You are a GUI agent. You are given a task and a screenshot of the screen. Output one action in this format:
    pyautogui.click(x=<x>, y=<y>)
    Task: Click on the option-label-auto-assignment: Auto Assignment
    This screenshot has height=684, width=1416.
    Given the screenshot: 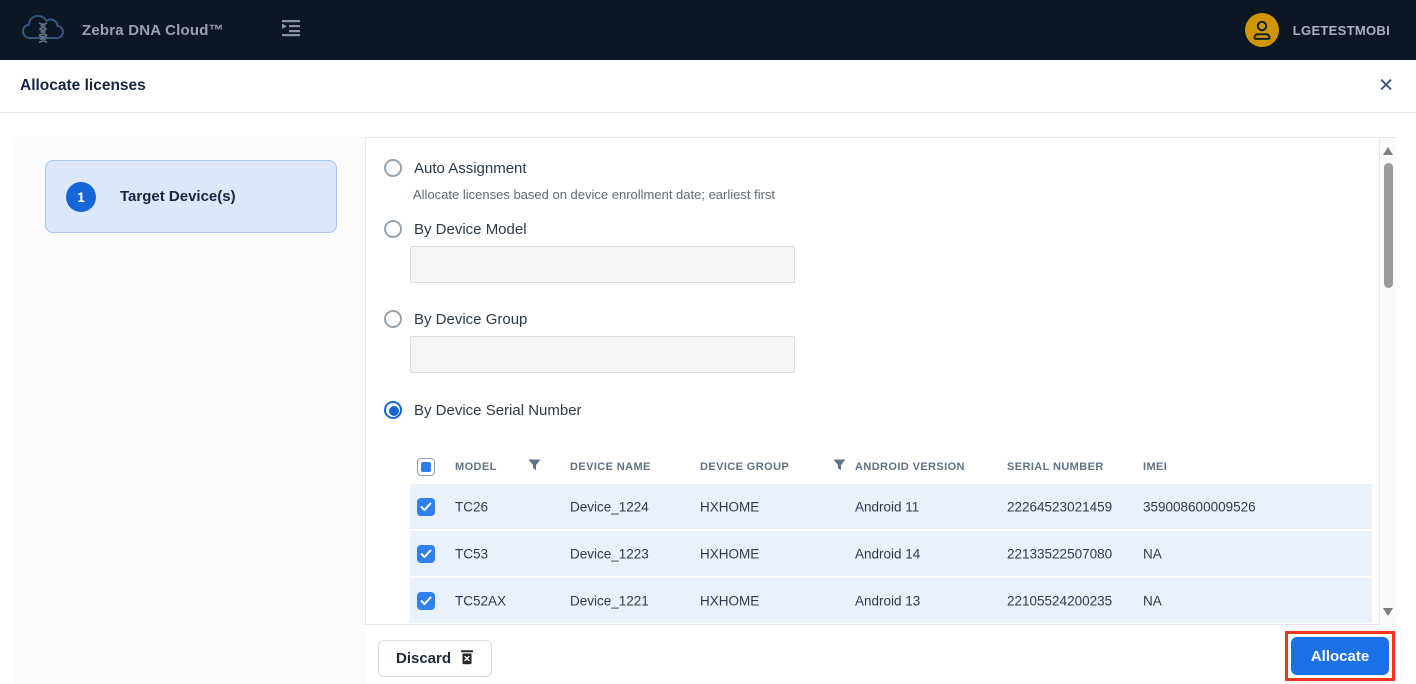 What is the action you would take?
    pyautogui.click(x=470, y=168)
    